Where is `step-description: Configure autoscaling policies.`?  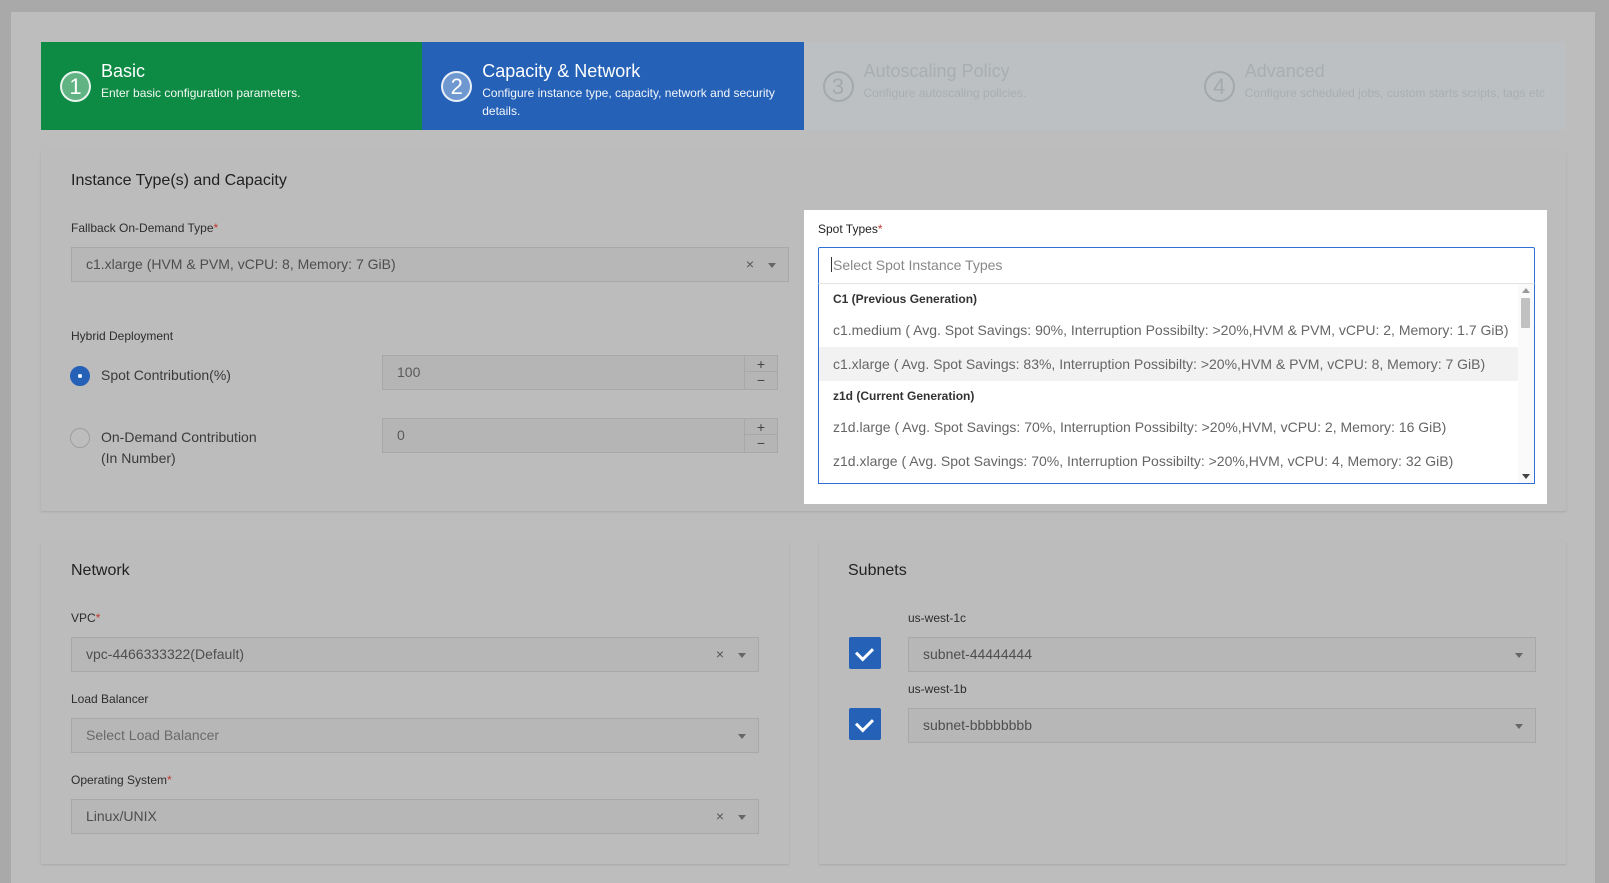
step-description: Configure autoscaling policies. is located at coordinates (945, 93).